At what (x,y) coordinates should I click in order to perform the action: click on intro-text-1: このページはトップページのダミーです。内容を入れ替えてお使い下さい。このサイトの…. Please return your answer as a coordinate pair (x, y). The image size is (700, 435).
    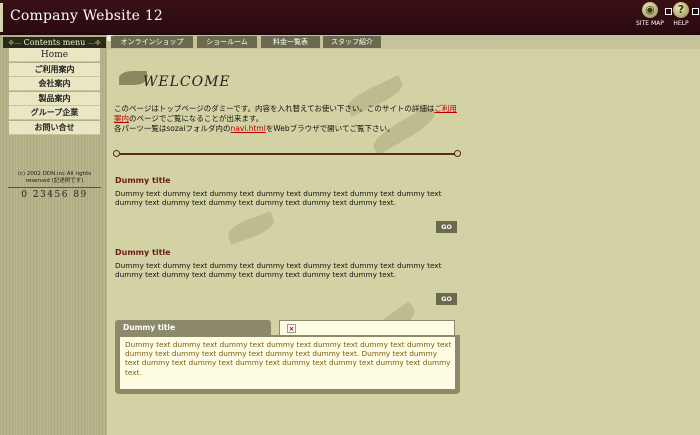
    Looking at the image, I should click on (274, 108).